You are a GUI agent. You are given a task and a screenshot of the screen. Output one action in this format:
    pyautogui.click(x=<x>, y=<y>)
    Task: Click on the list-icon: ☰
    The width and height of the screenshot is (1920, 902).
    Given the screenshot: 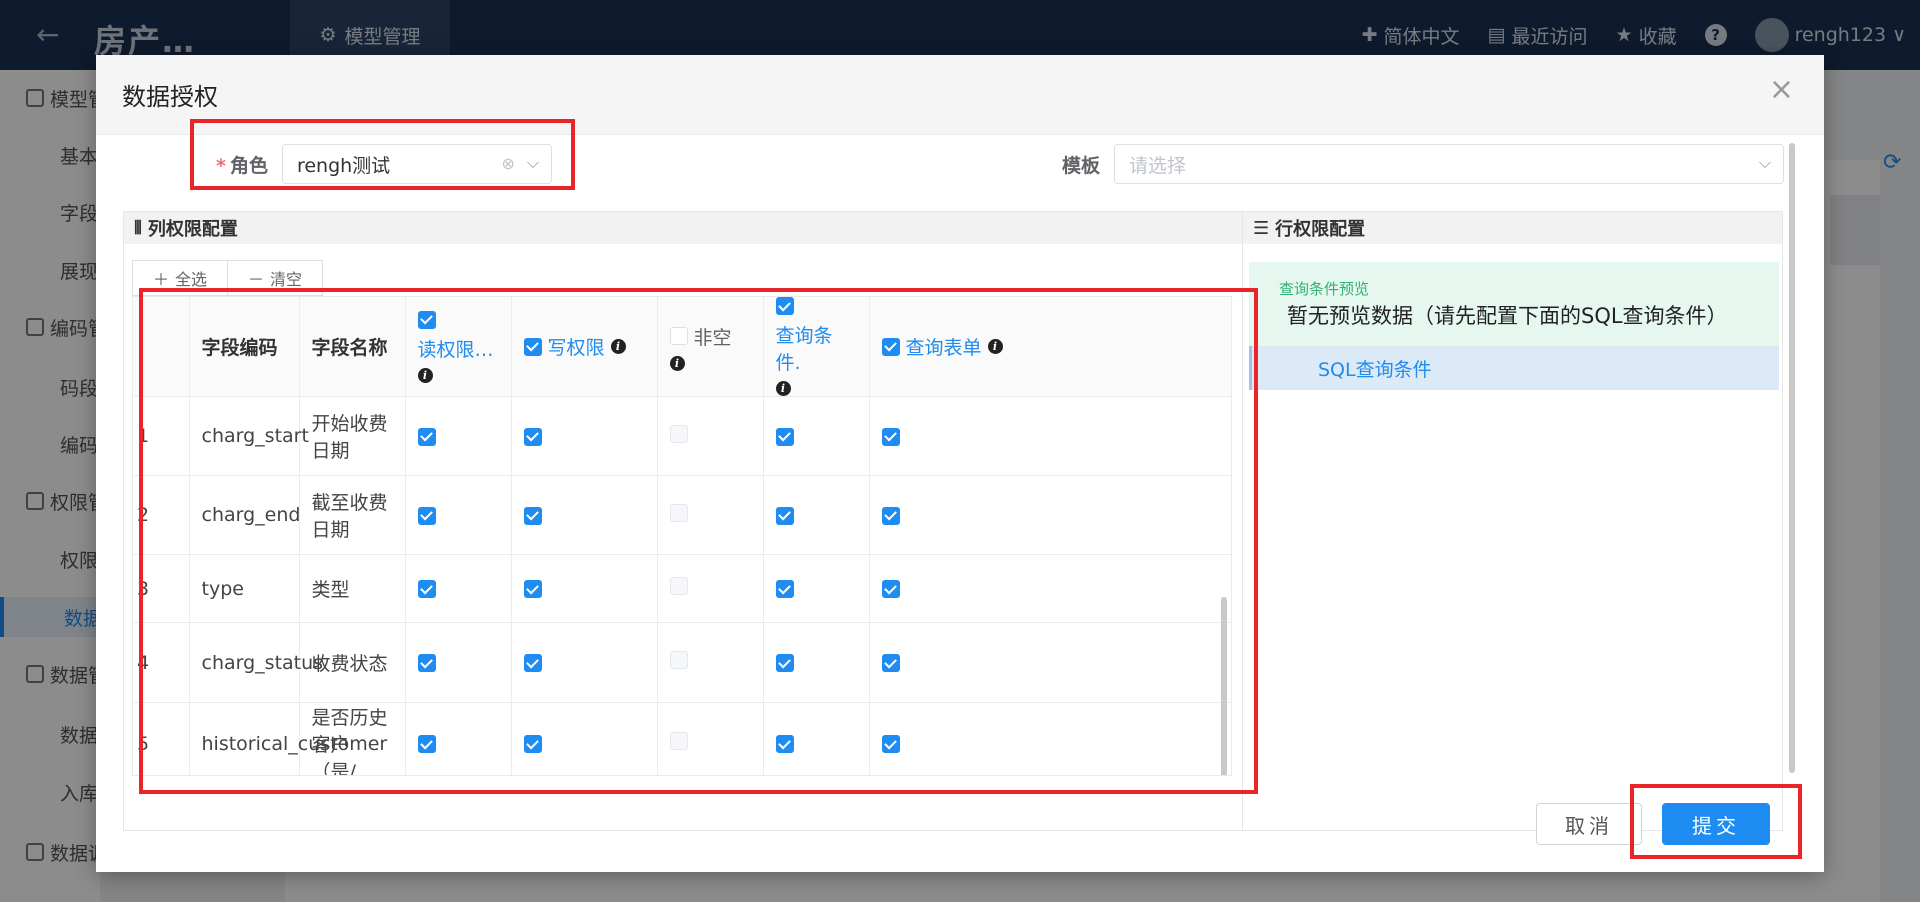 What is the action you would take?
    pyautogui.click(x=1261, y=228)
    